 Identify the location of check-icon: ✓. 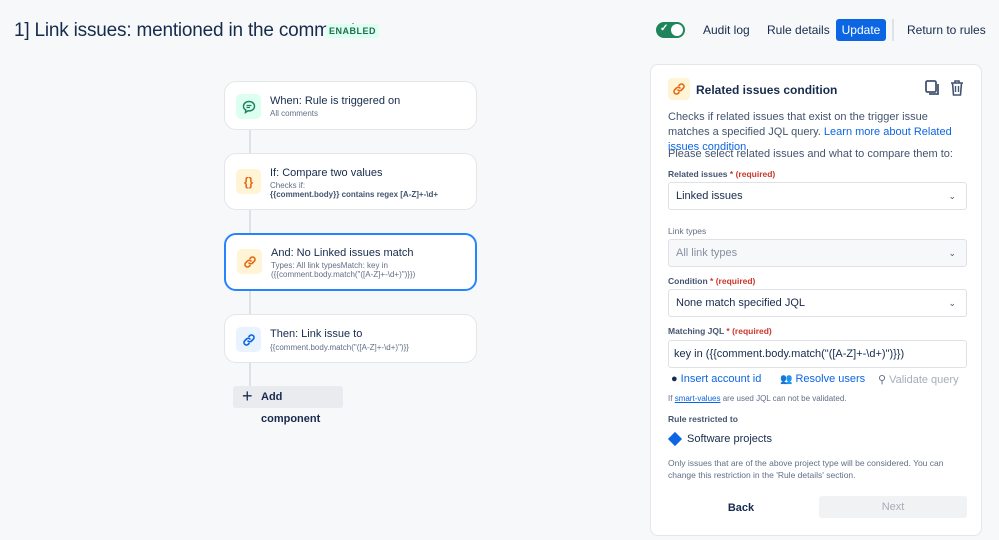
(664, 28).